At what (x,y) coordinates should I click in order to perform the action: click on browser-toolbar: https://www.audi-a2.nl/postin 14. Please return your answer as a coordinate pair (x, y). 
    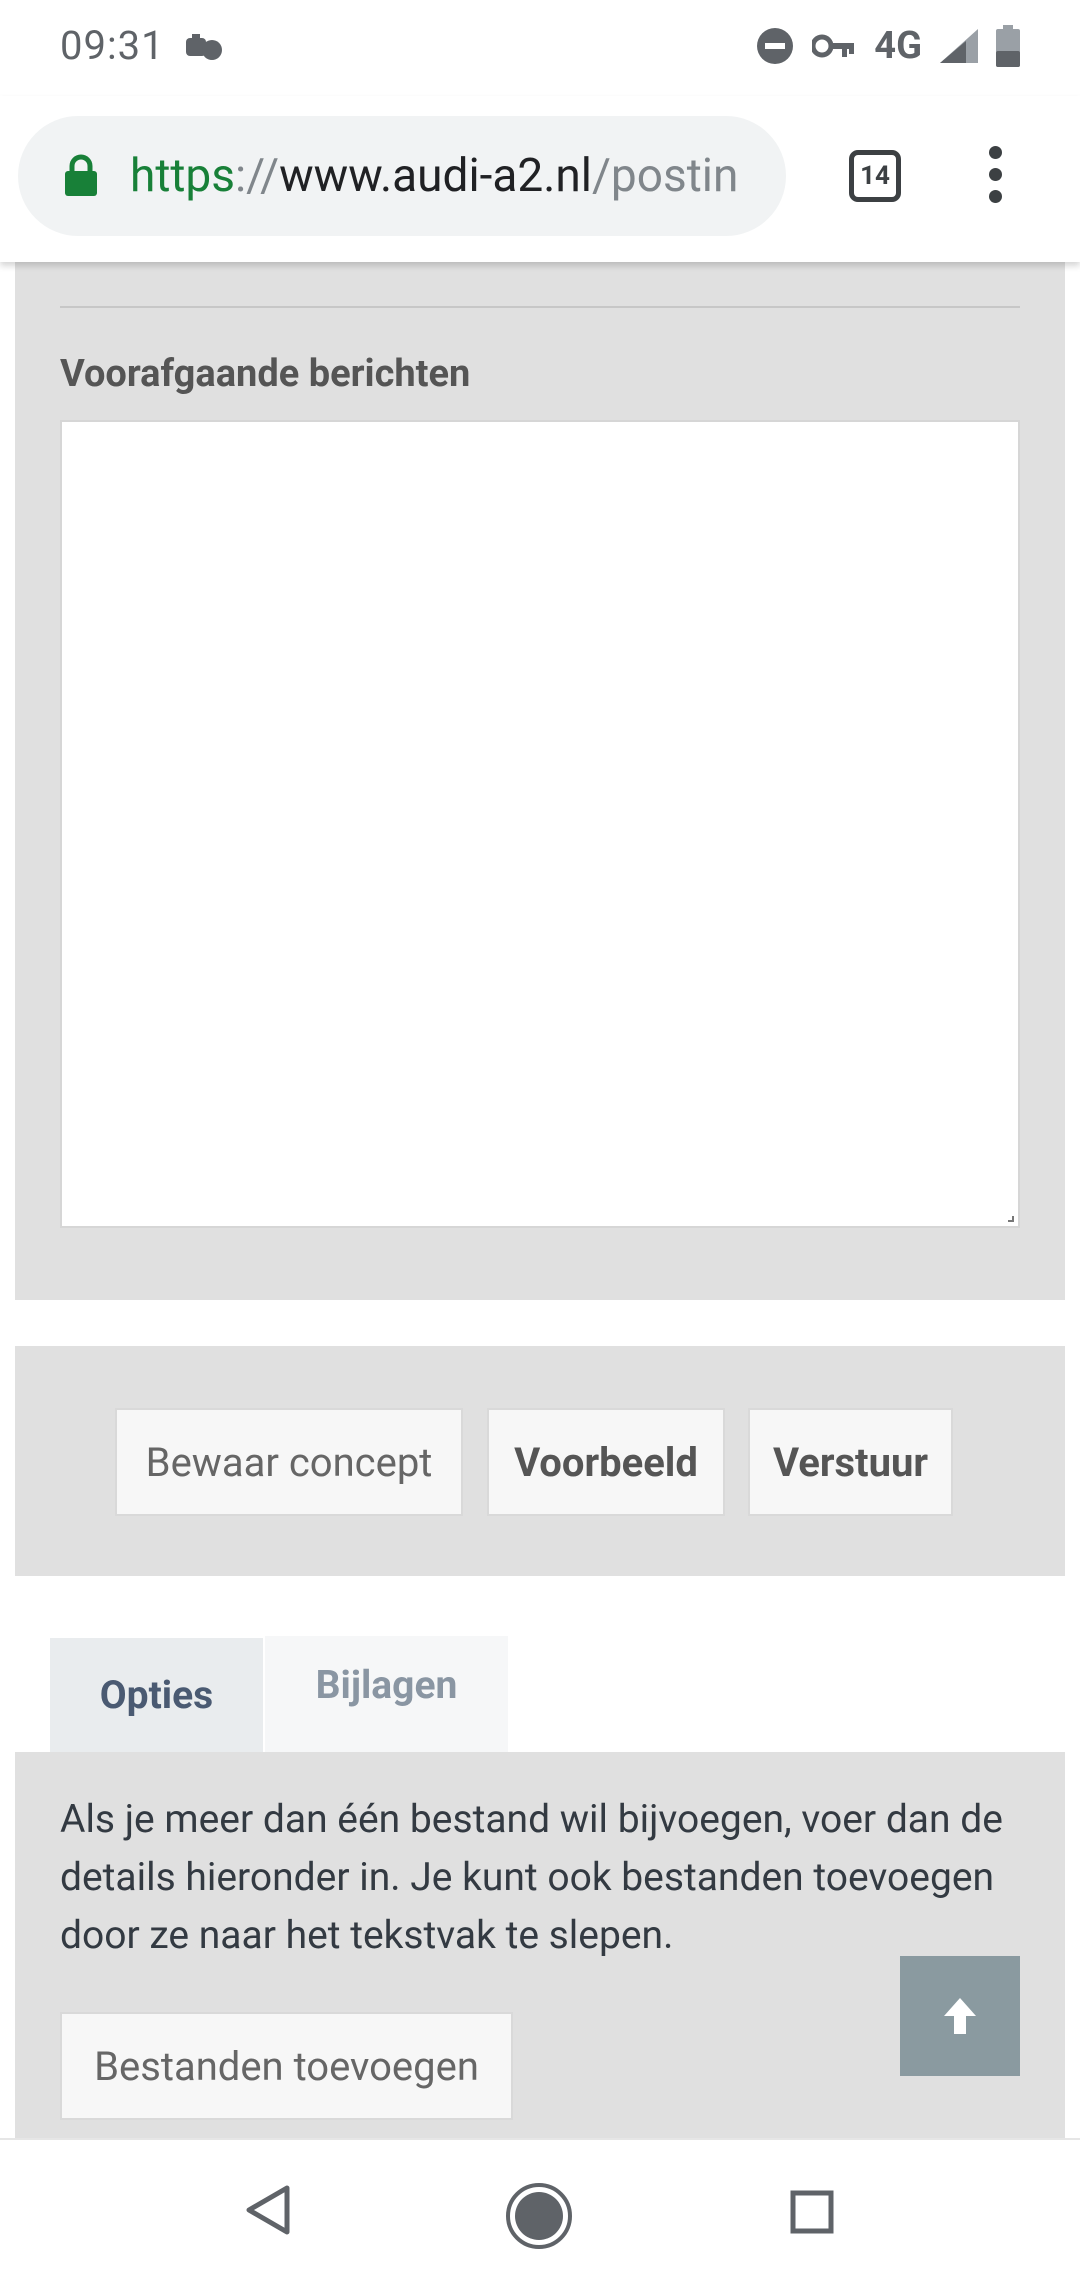
    Looking at the image, I should click on (540, 179).